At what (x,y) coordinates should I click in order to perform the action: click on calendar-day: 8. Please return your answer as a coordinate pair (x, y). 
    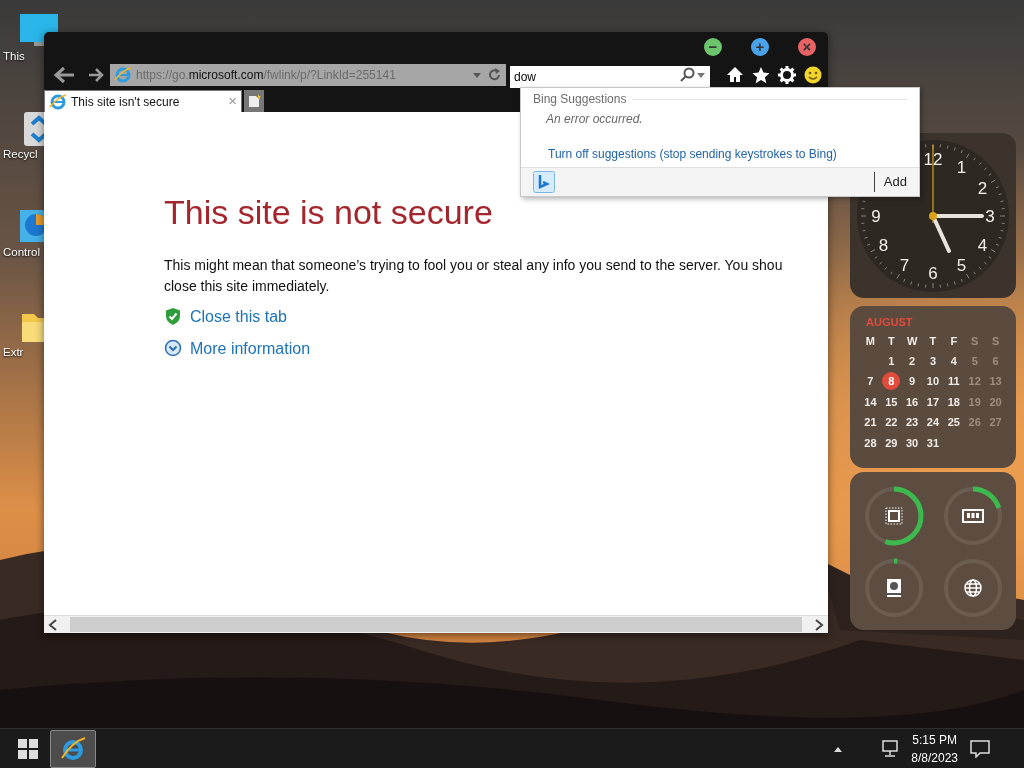
    Looking at the image, I should click on (891, 381).